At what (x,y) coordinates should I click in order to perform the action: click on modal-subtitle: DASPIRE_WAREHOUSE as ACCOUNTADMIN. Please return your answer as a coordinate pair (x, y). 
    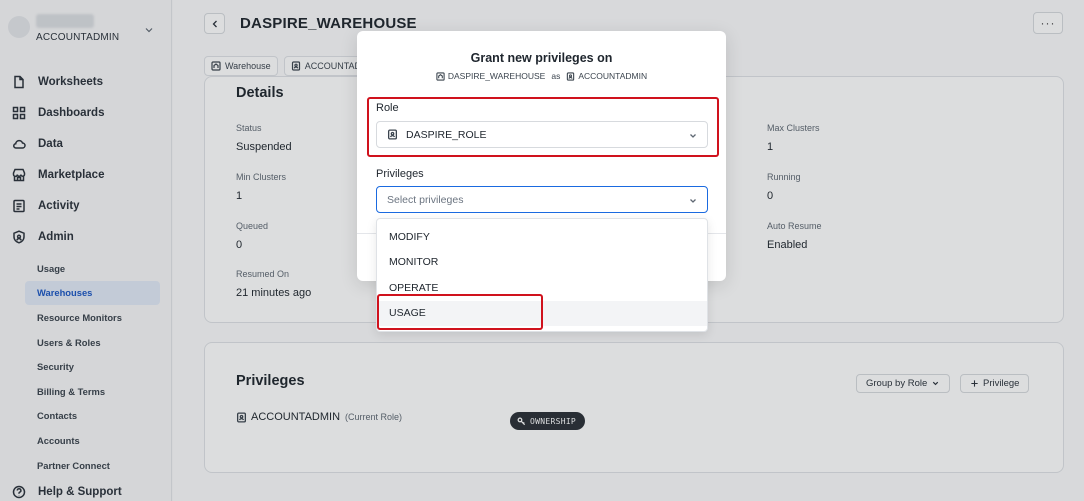
    Looking at the image, I should click on (541, 76).